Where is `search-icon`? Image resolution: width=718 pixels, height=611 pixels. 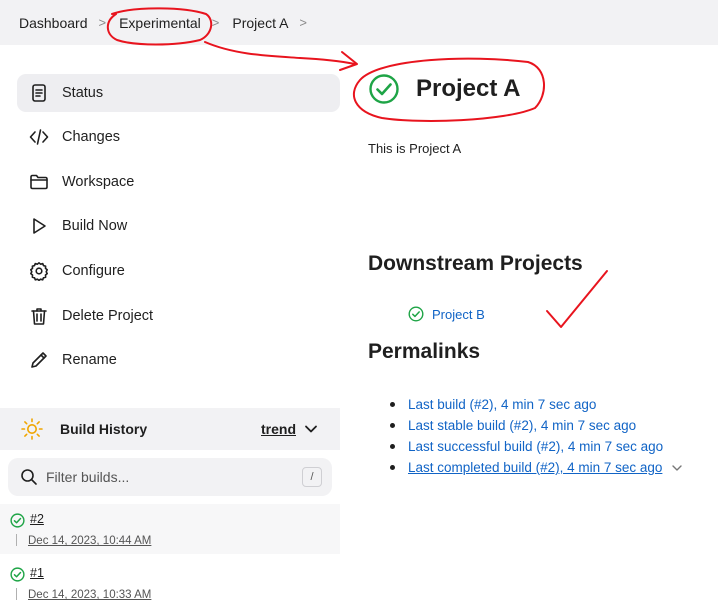
search-icon is located at coordinates (29, 477).